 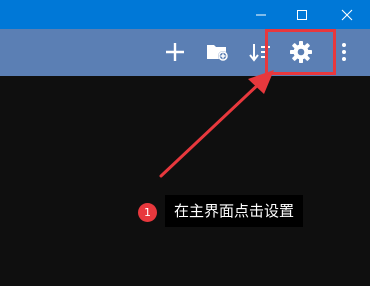 What do you see at coordinates (147, 212) in the screenshot?
I see `step-number-badge: 1` at bounding box center [147, 212].